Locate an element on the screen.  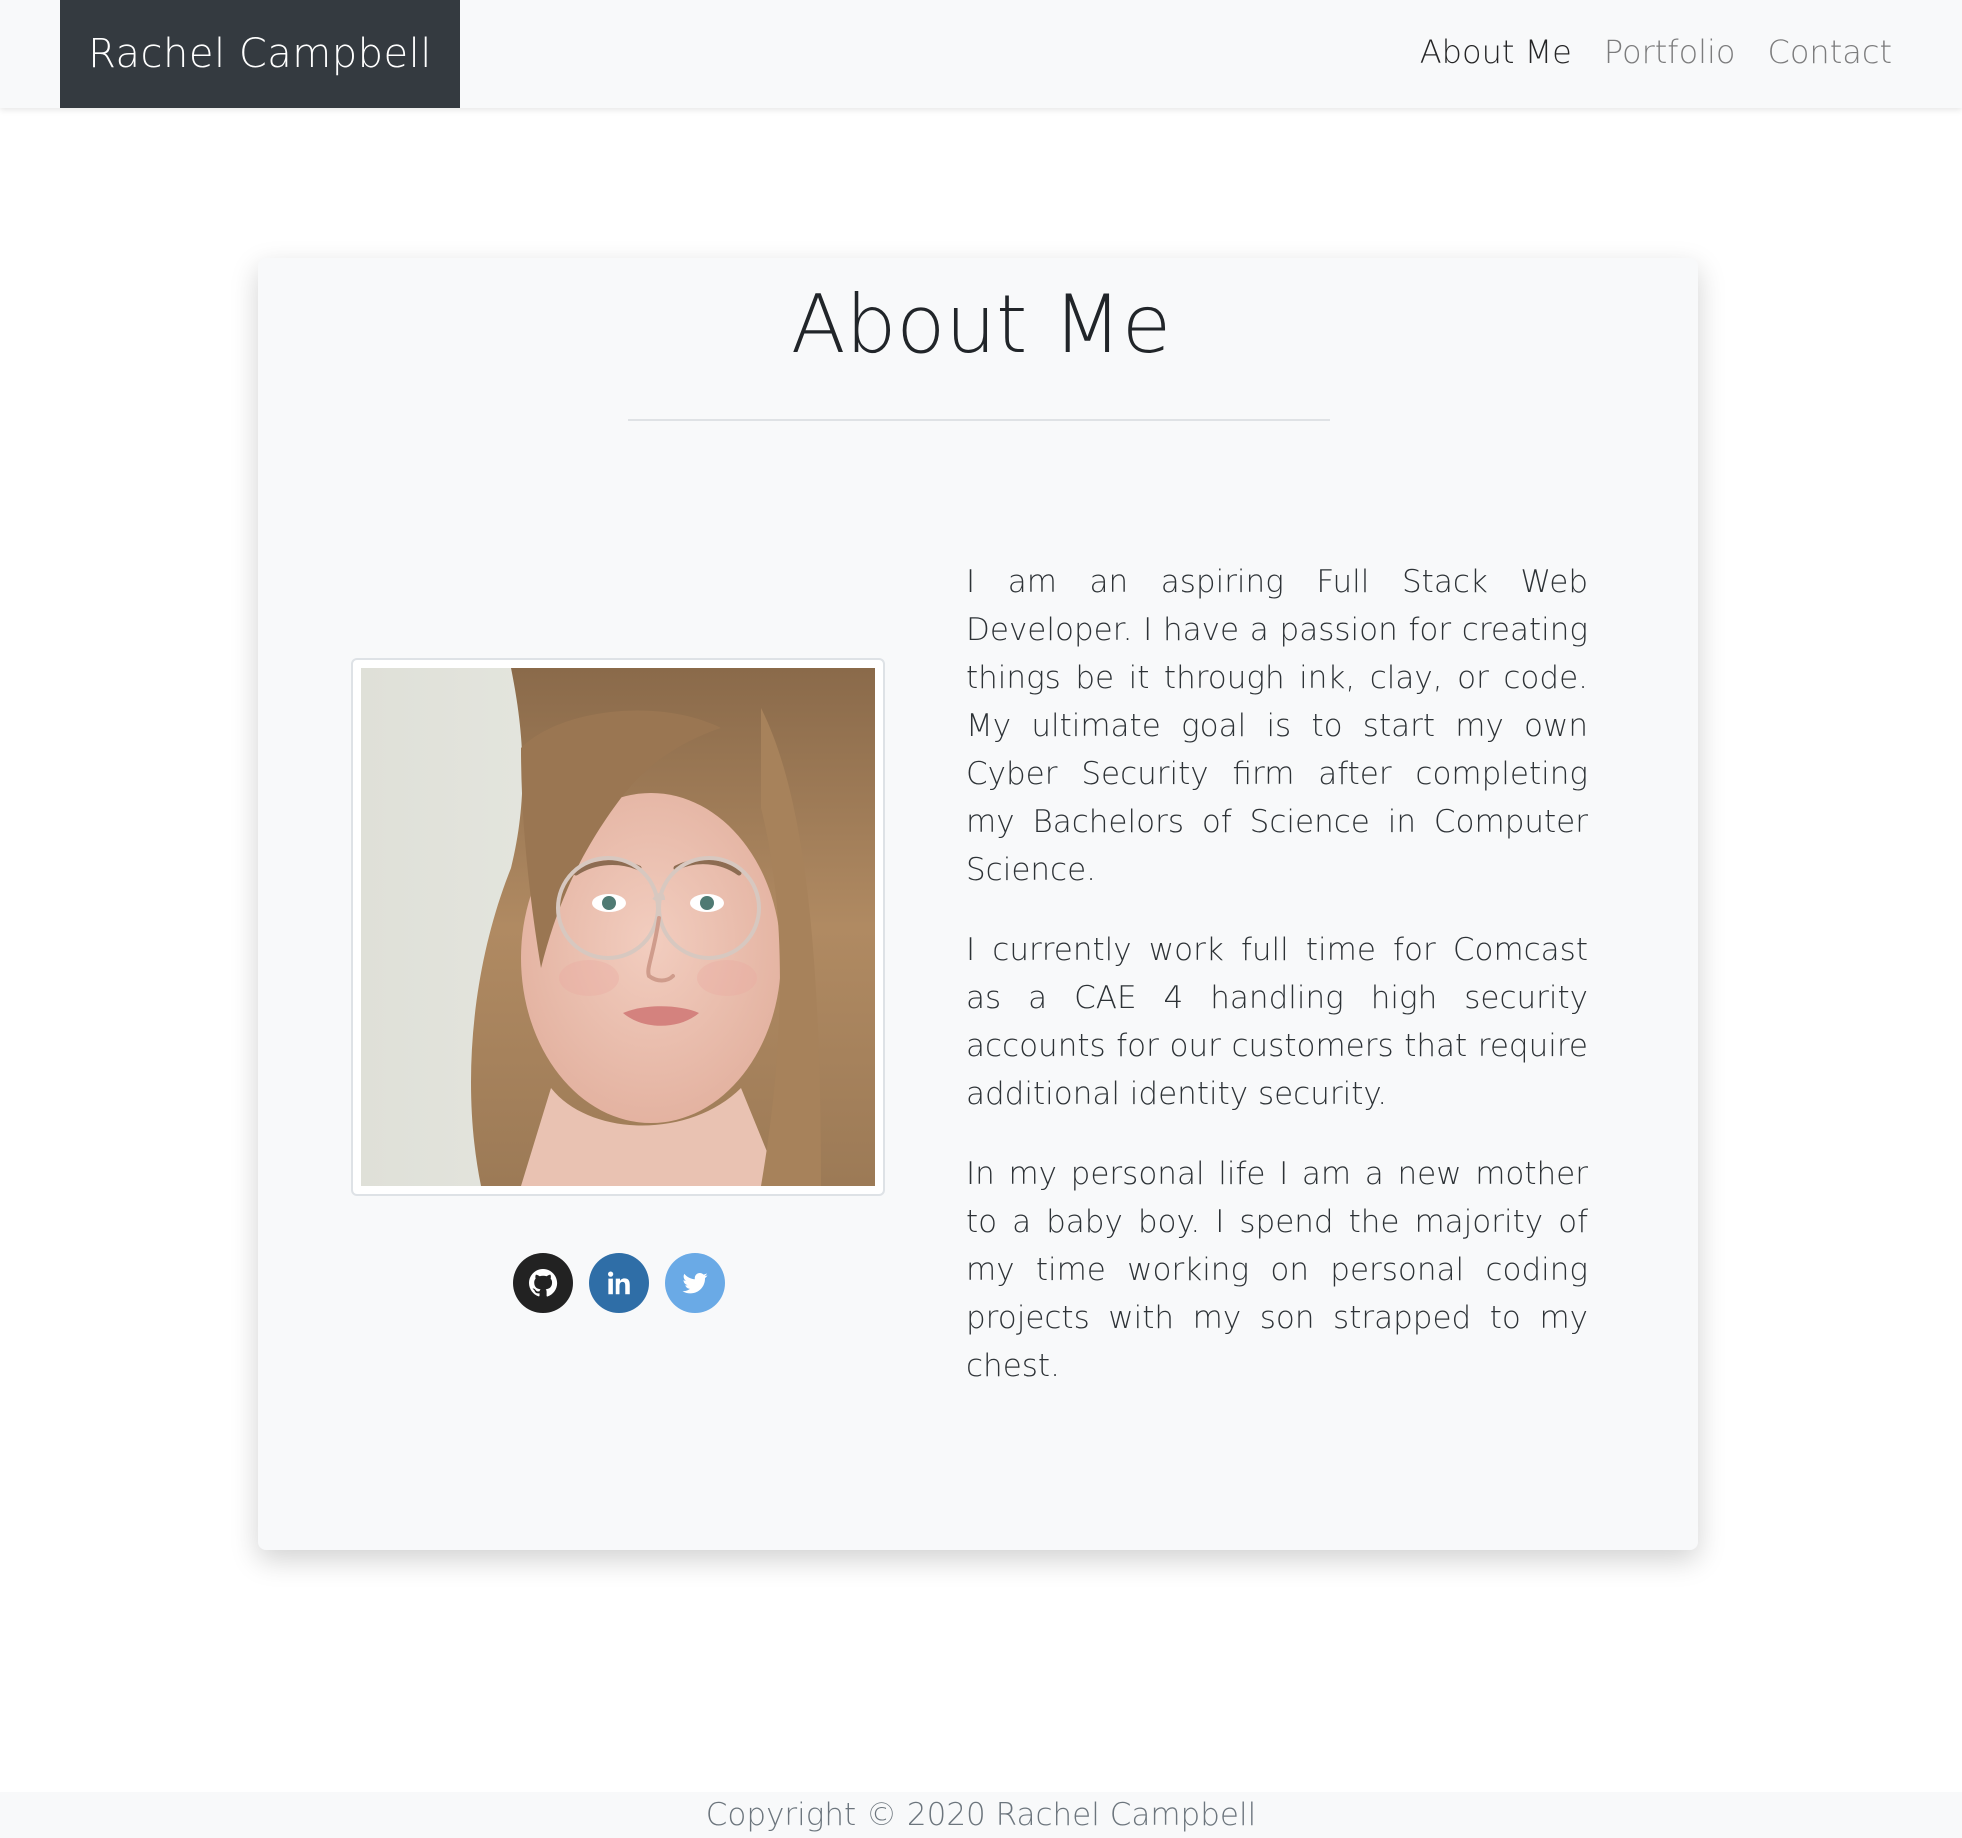
nav-link-contact: Contact is located at coordinates (1830, 52).